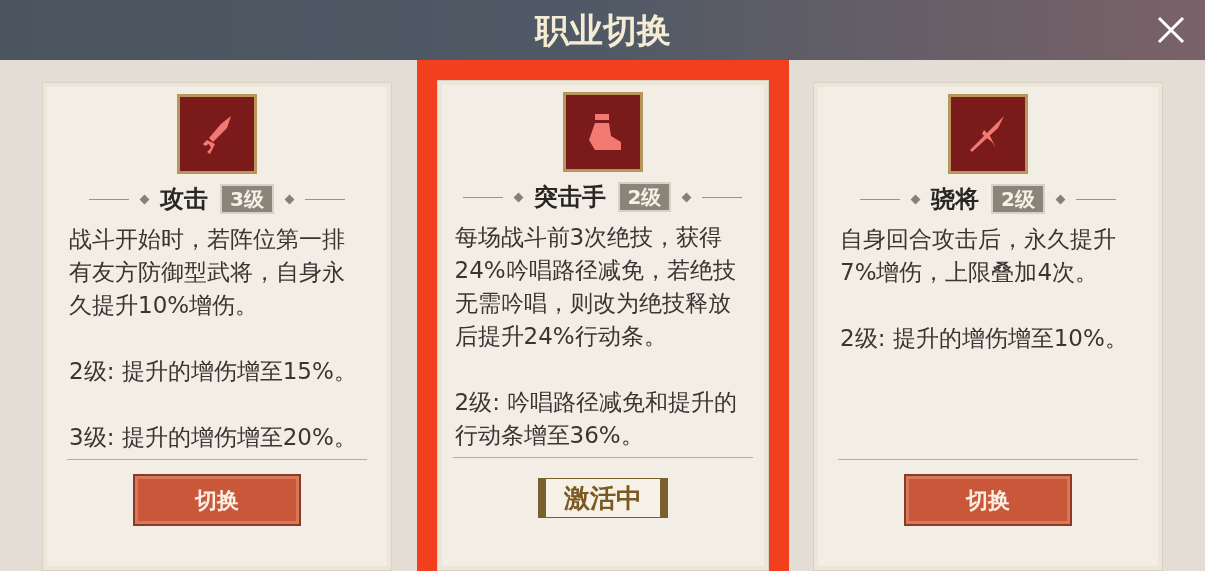  Describe the element at coordinates (247, 199) in the screenshot. I see `level-badge: 3级` at that location.